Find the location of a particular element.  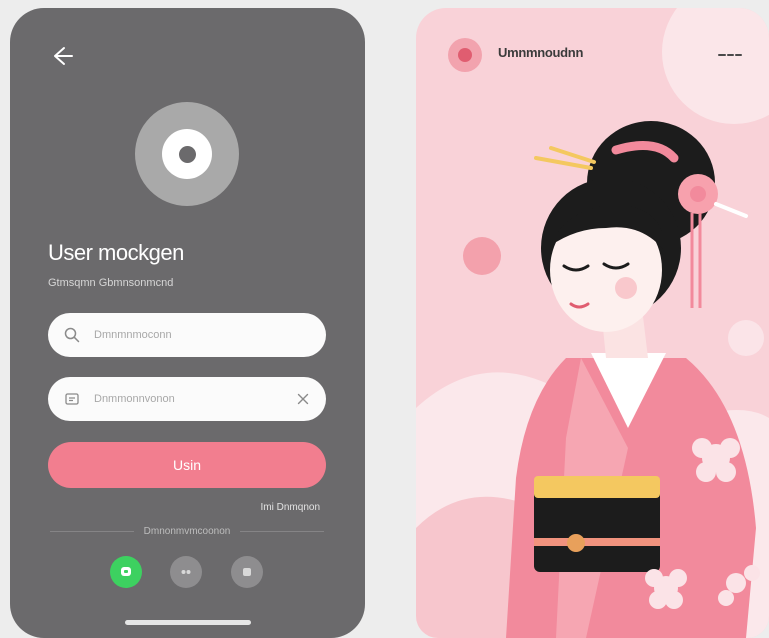

dots-icon is located at coordinates (186, 572).